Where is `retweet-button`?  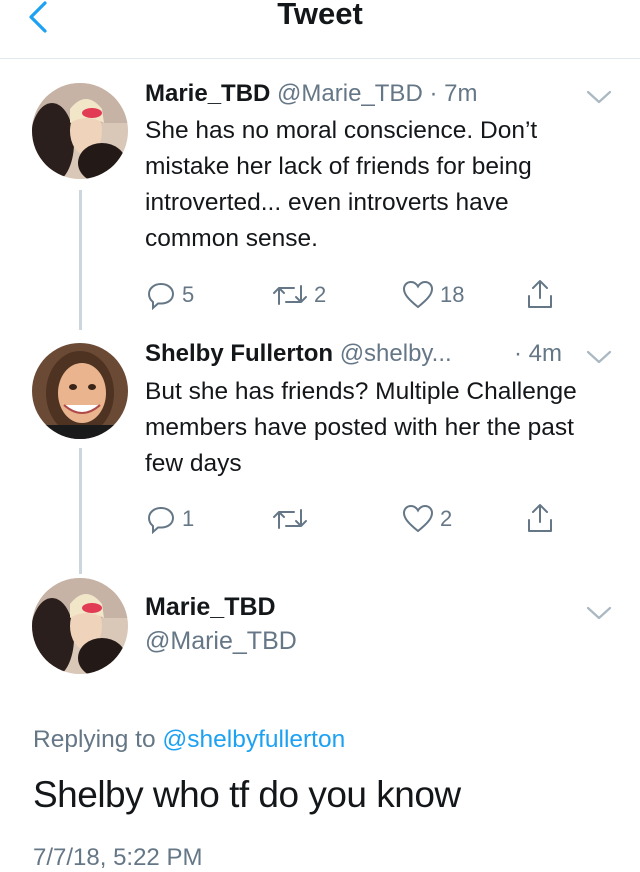 retweet-button is located at coordinates (293, 519).